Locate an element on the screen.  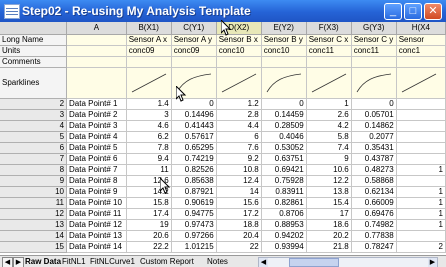
data-cell: 9.4 is located at coordinates (149, 159).